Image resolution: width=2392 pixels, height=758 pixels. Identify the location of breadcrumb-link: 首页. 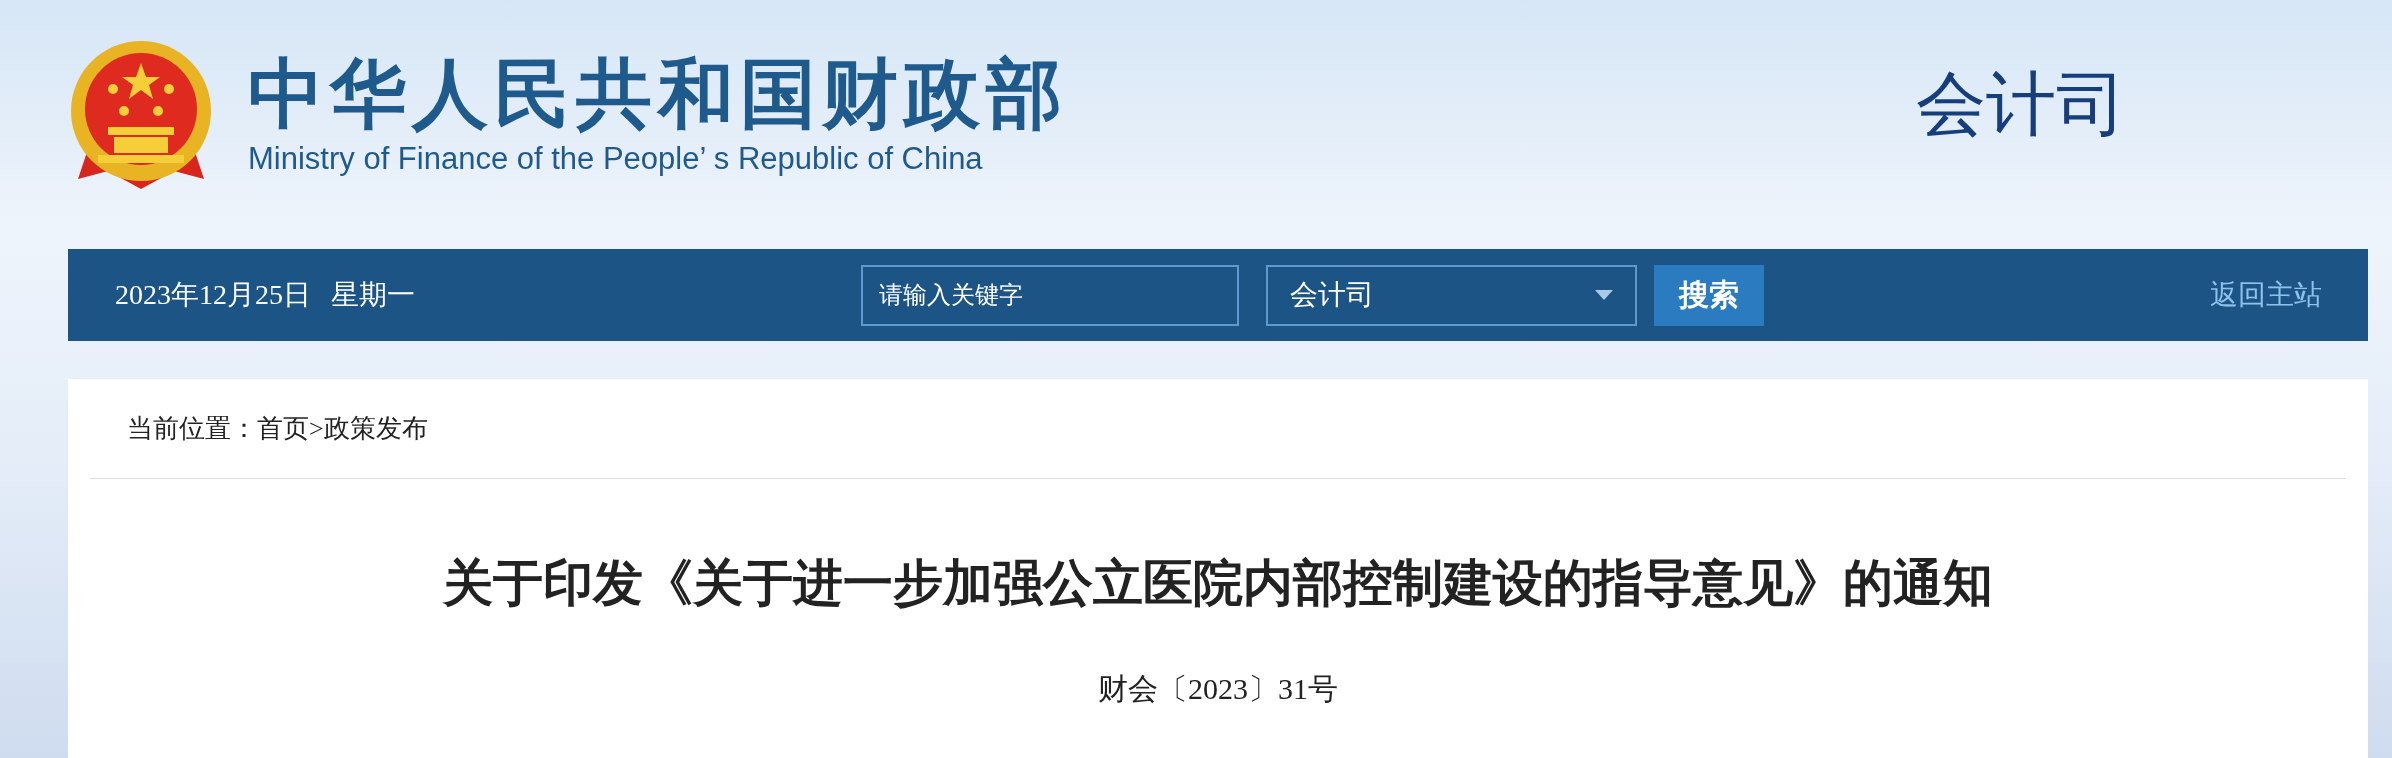
(283, 428).